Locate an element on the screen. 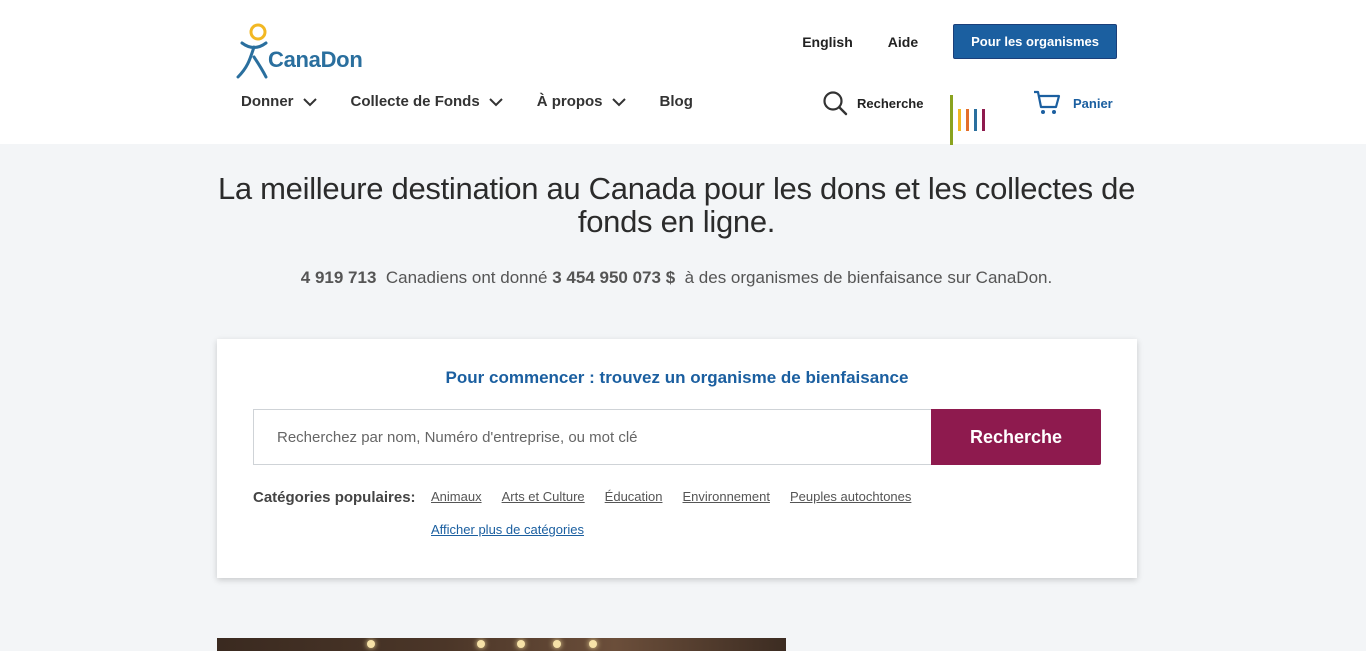  category-link-environnement: Environnement is located at coordinates (726, 496).